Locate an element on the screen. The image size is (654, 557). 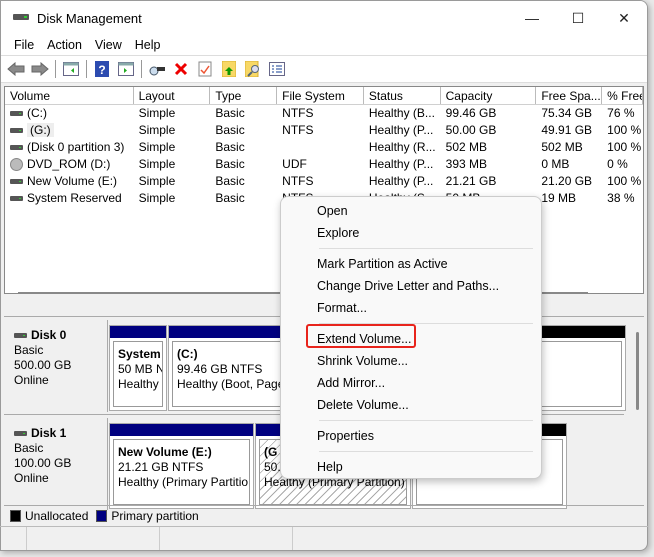
window-title: Disk Management is located at coordinates (89, 18).